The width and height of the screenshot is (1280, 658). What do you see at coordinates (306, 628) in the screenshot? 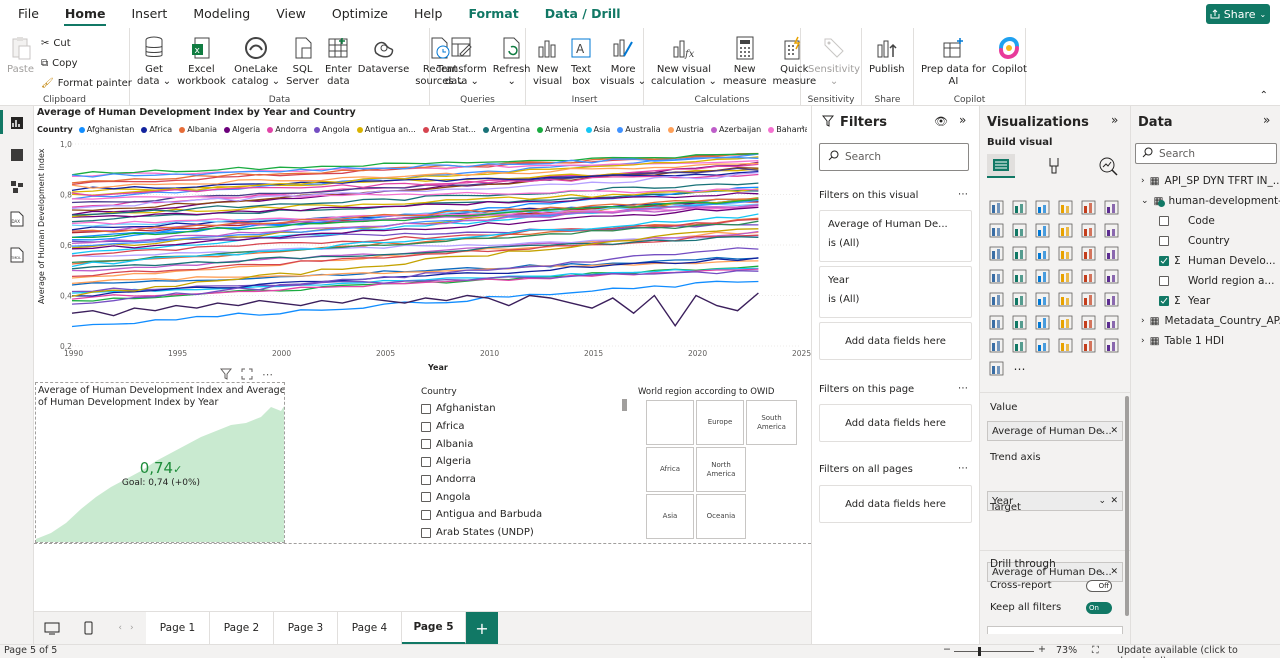
I see `page-tab-3: Page 3` at bounding box center [306, 628].